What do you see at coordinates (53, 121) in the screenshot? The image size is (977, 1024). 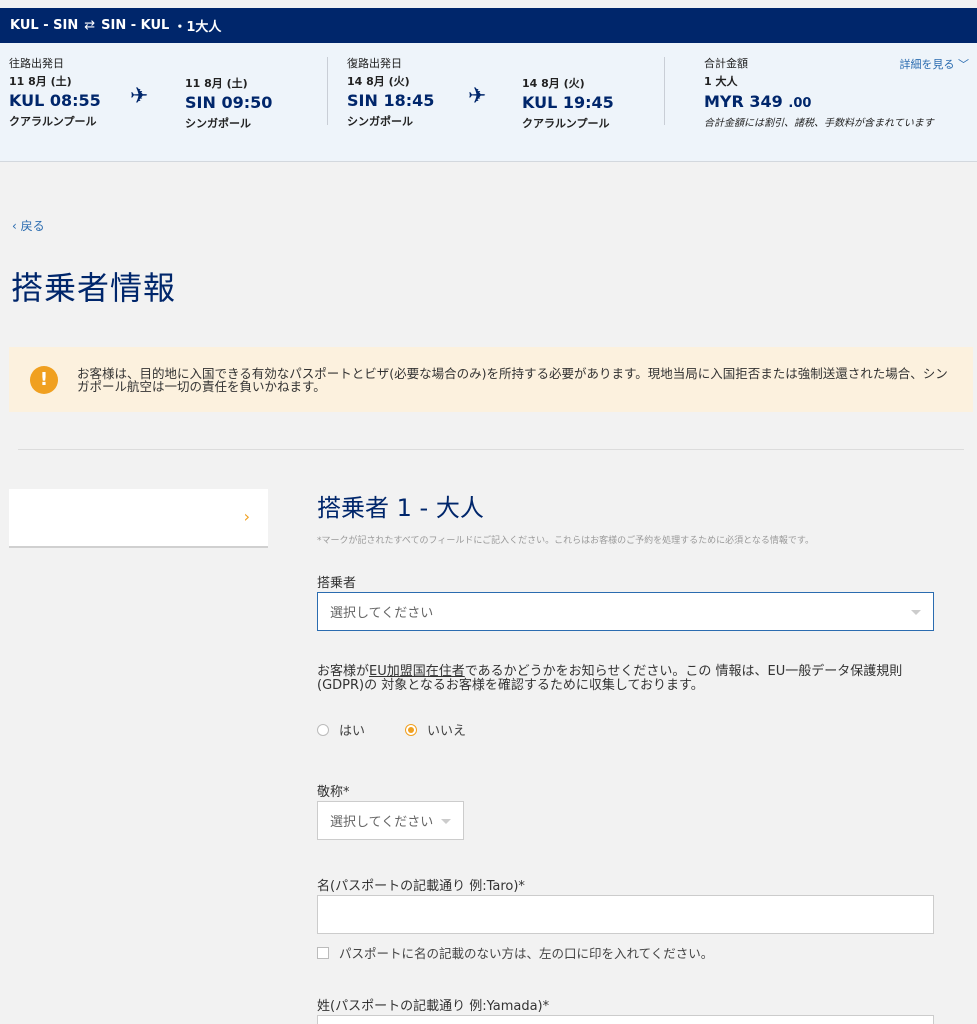 I see `outbound-dep-city: クアラルンプール` at bounding box center [53, 121].